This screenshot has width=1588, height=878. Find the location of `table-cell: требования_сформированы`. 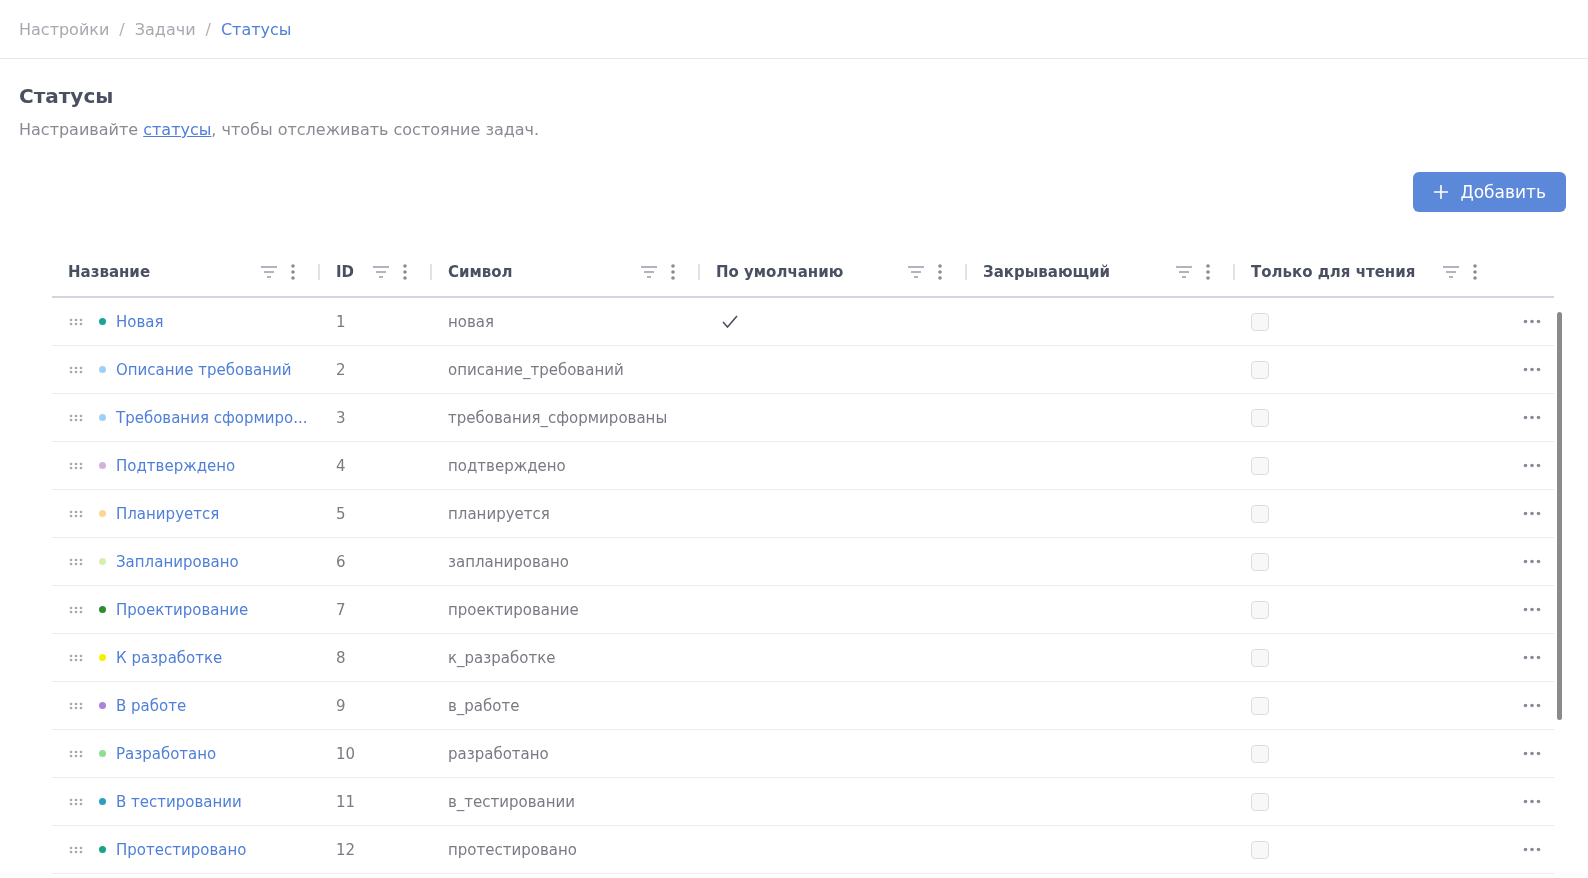

table-cell: требования_сформированы is located at coordinates (558, 417).